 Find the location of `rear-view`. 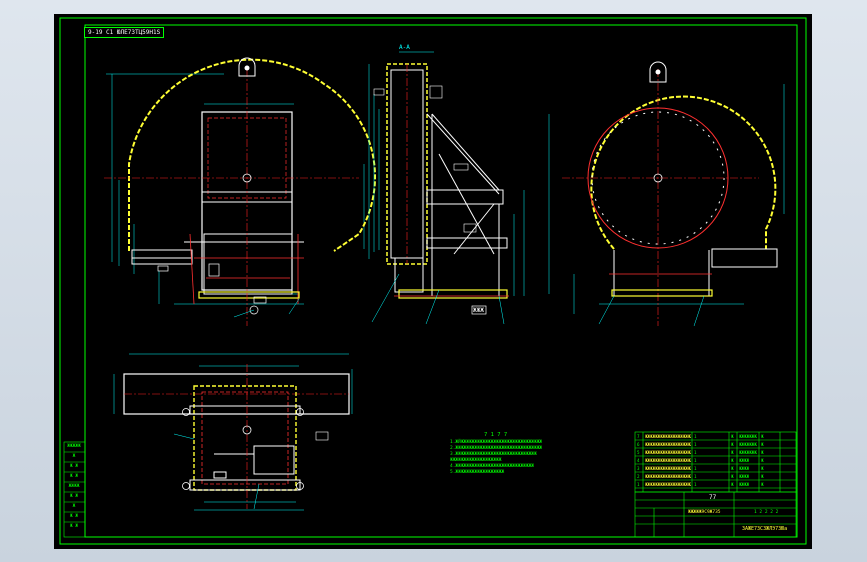

rear-view is located at coordinates (673, 194).